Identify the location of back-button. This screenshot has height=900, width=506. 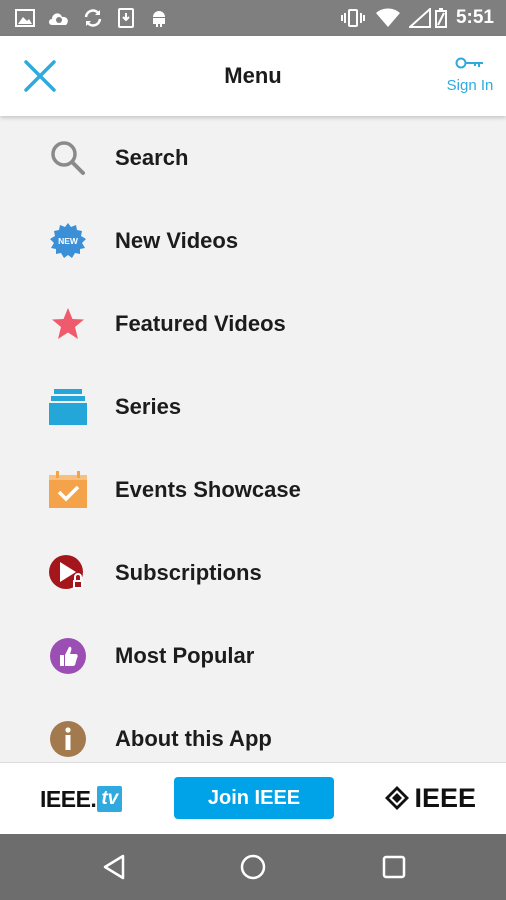
(114, 867).